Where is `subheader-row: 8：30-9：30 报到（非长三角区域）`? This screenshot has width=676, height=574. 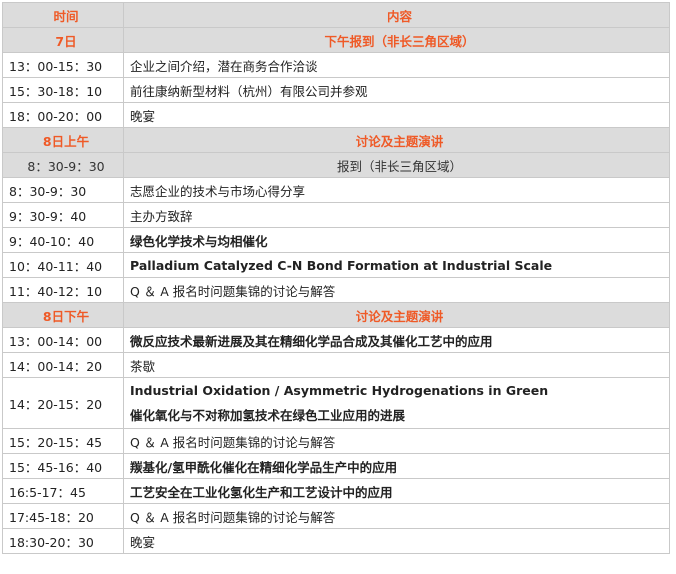 subheader-row: 8：30-9：30 报到（非长三角区域） is located at coordinates (336, 165).